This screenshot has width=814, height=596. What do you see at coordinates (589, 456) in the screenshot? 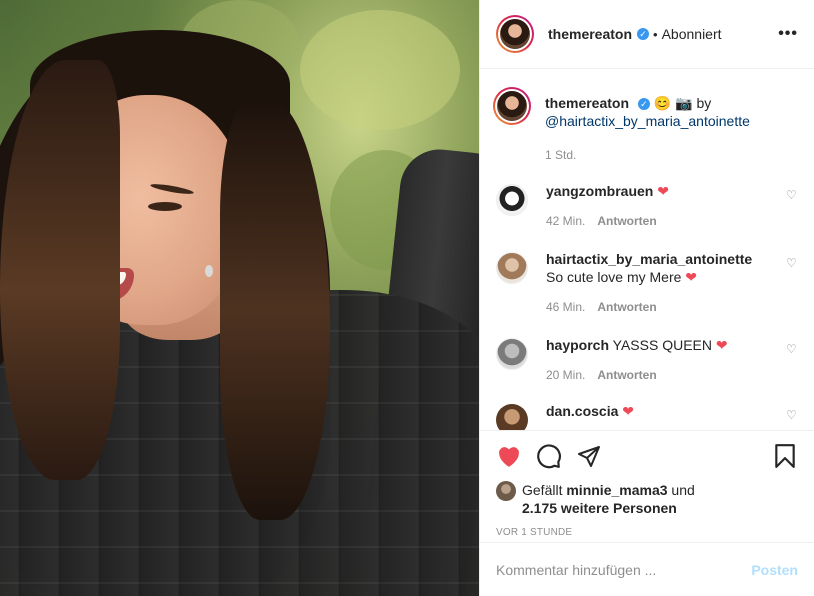
I see `paper-plane-icon` at bounding box center [589, 456].